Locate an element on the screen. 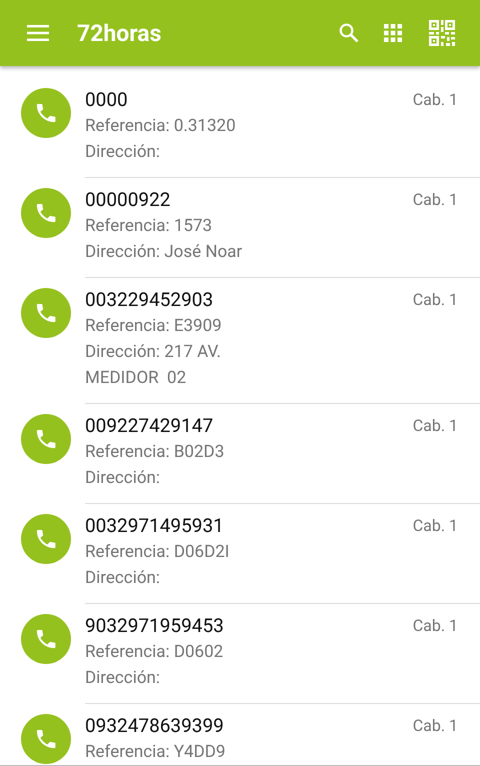 This screenshot has height=766, width=480. reference-text: Referencia: D06D2I is located at coordinates (157, 552).